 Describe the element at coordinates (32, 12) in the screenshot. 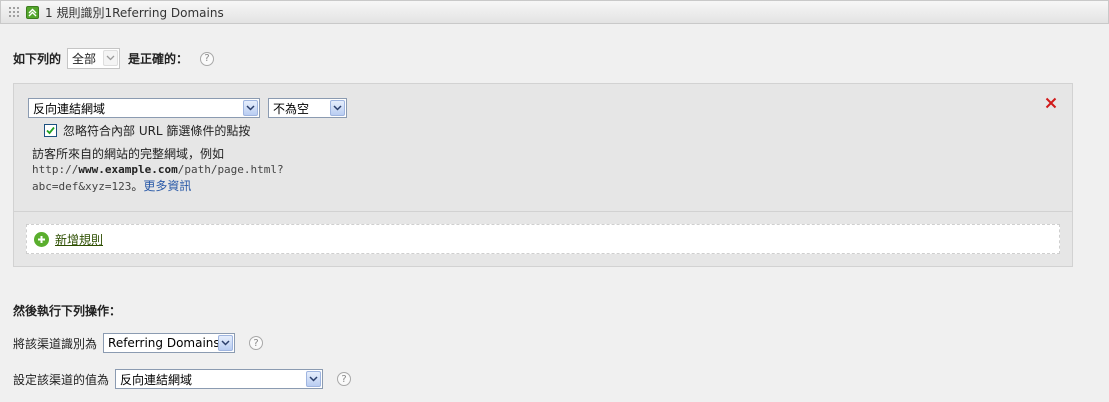

I see `collapse-icon` at that location.